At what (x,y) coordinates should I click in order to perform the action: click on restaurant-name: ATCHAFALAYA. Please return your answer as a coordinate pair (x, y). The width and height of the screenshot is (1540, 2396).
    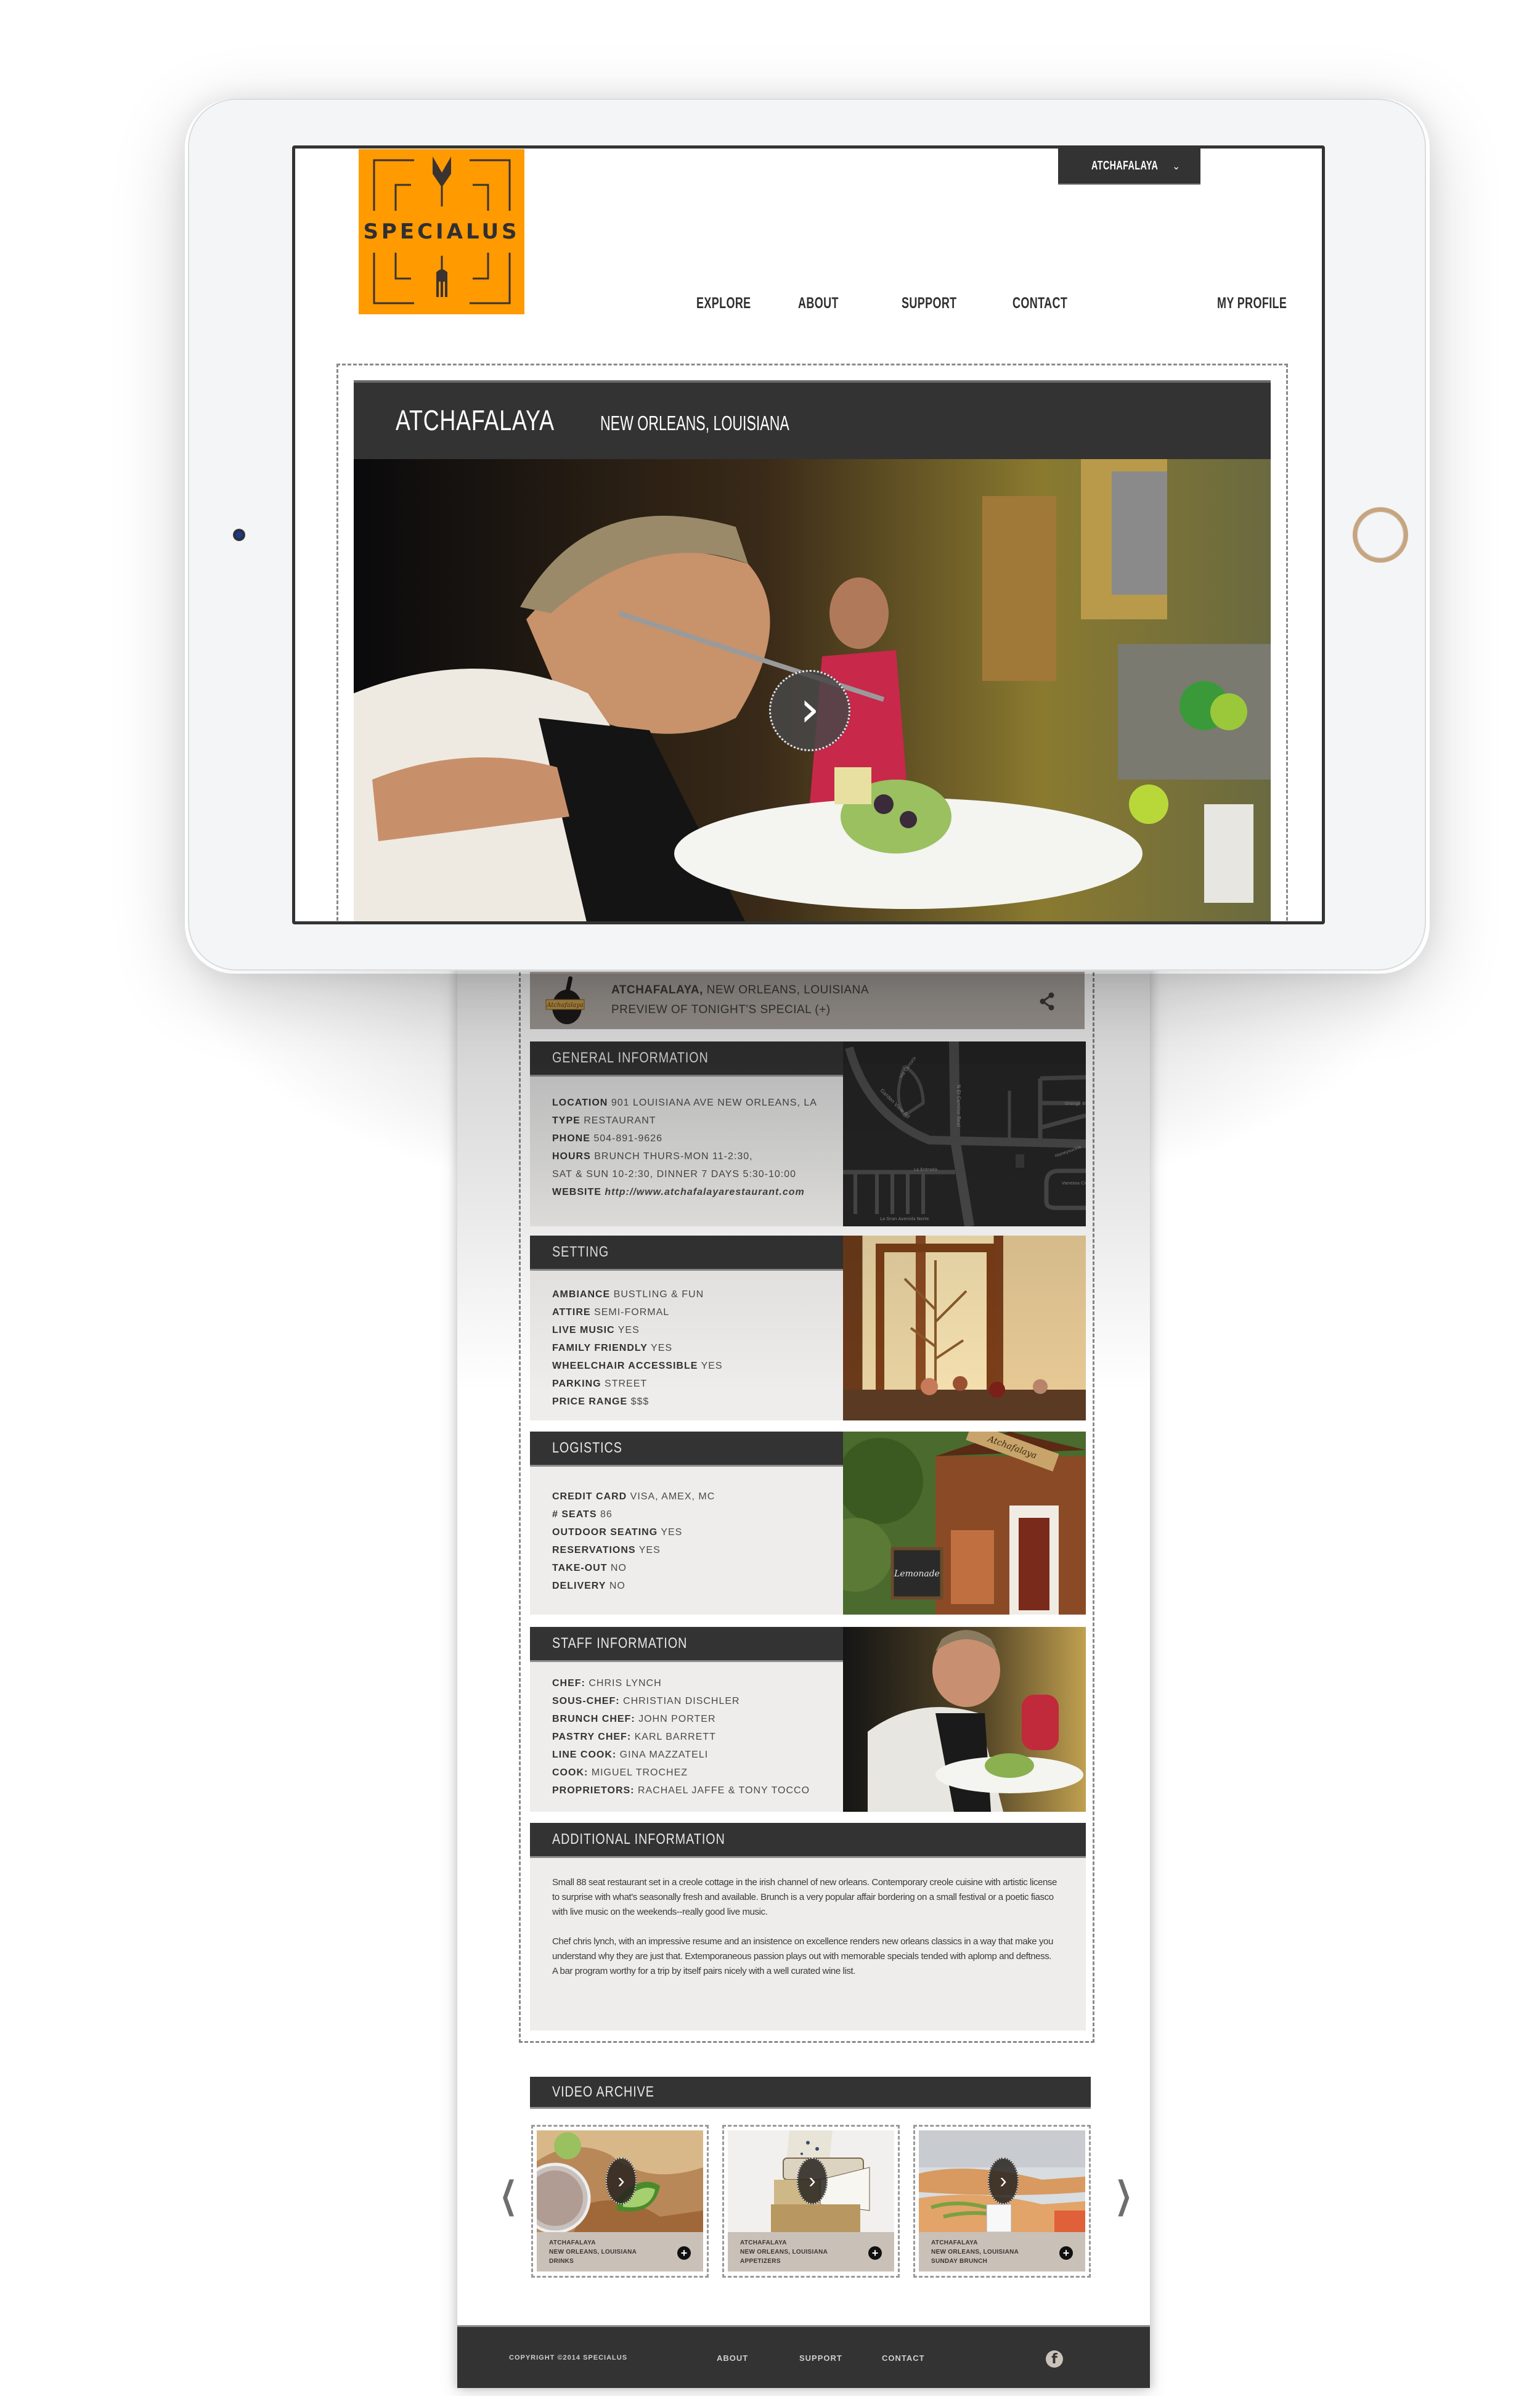
    Looking at the image, I should click on (476, 420).